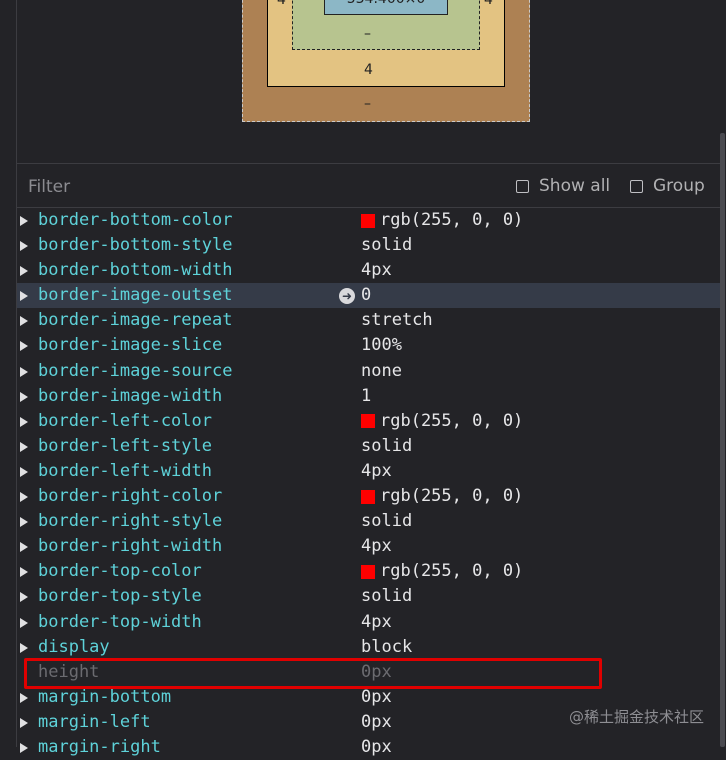 The image size is (726, 760). I want to click on property-name: margin-left, so click(94, 721).